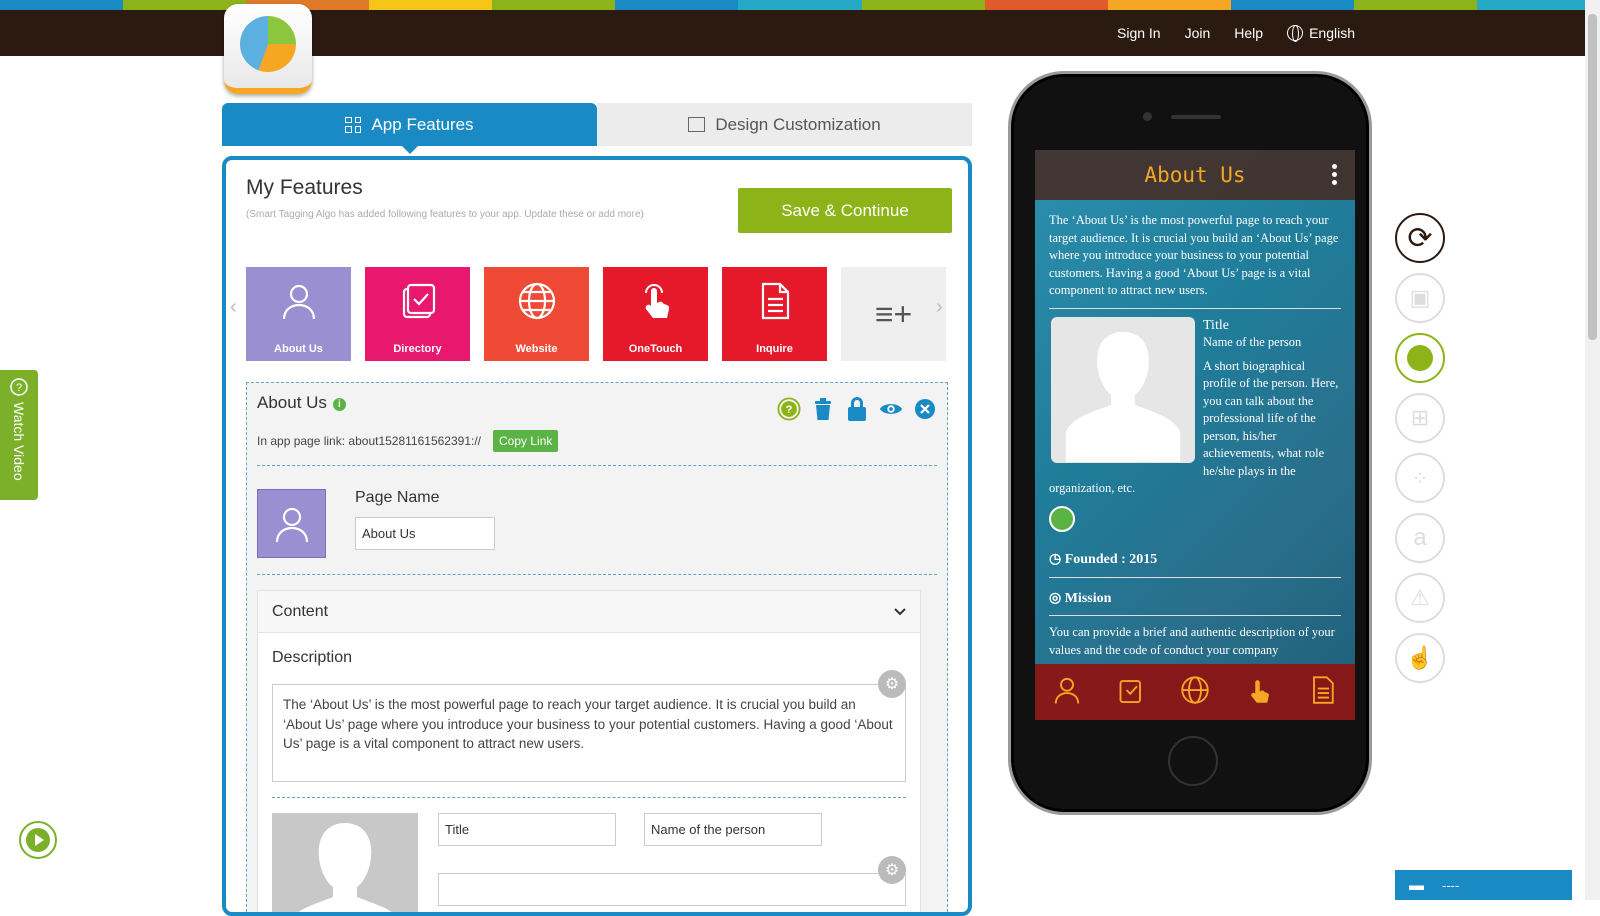  I want to click on page-link-value: about15281161562391://, so click(414, 441).